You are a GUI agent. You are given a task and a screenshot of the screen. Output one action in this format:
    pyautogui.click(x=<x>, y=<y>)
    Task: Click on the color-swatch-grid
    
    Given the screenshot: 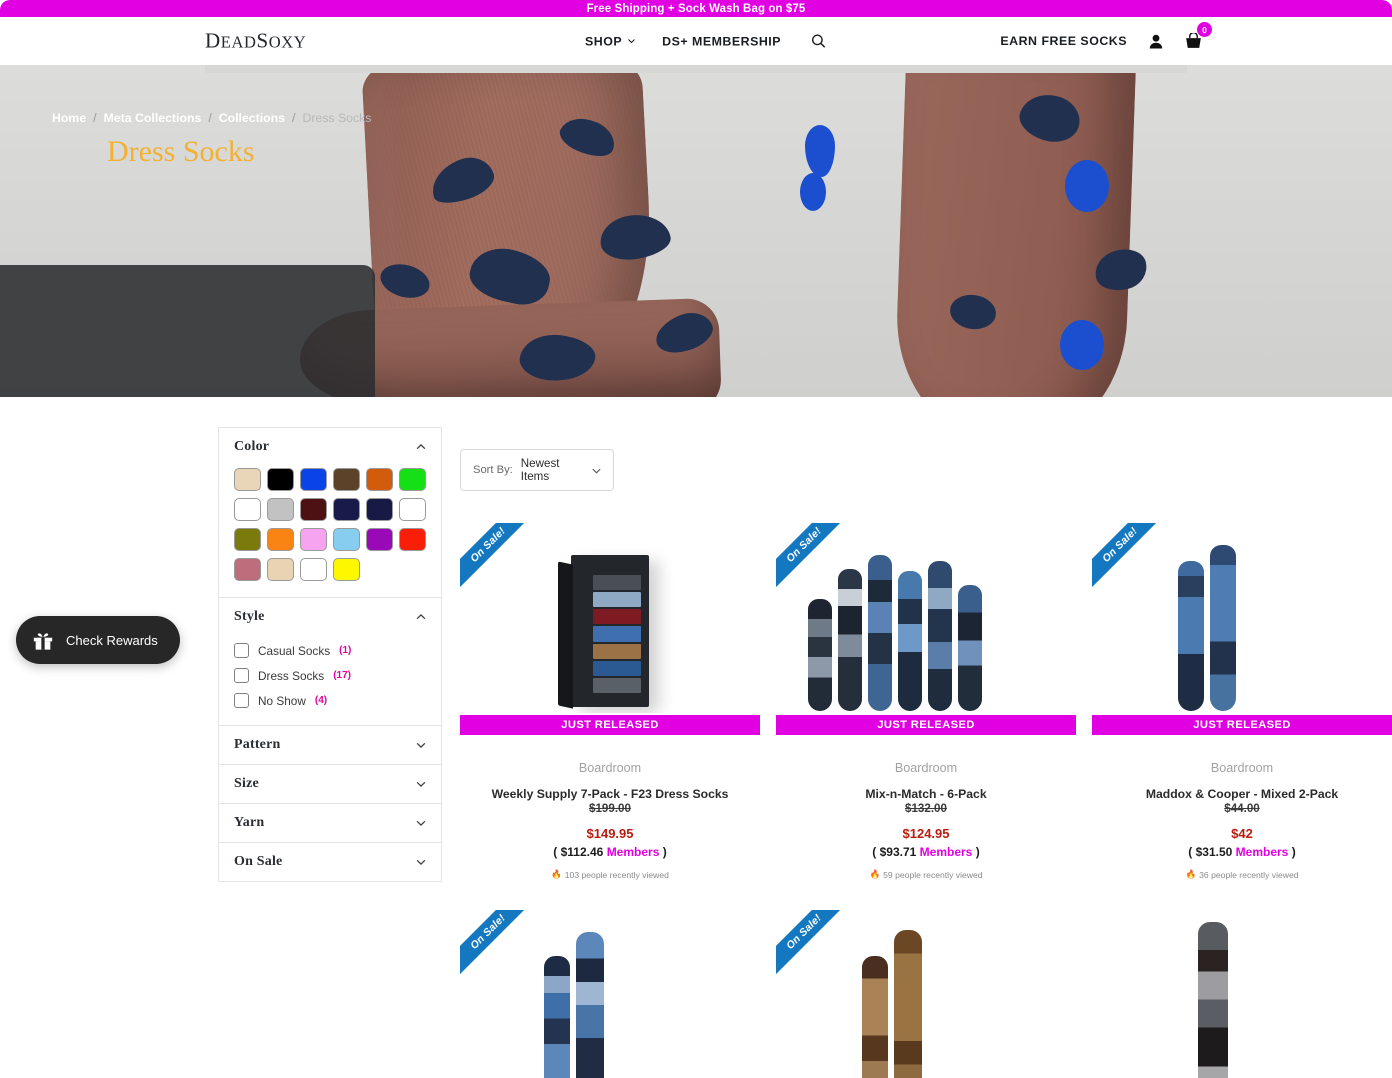 What is the action you would take?
    pyautogui.click(x=330, y=531)
    